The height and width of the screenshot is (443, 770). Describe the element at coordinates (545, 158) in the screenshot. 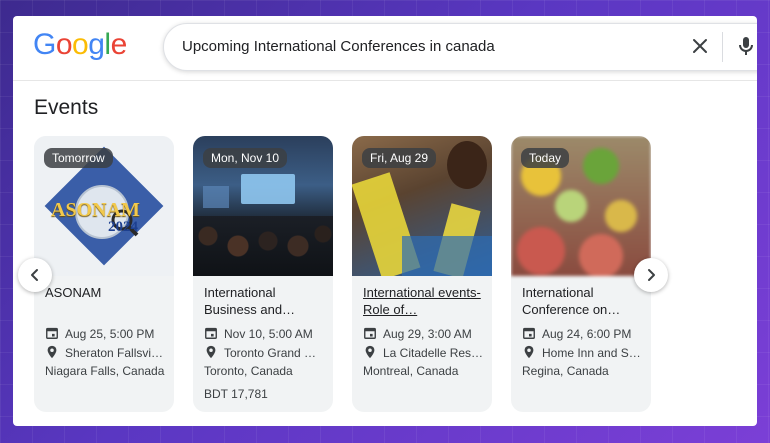

I see `date-badge: Today` at that location.